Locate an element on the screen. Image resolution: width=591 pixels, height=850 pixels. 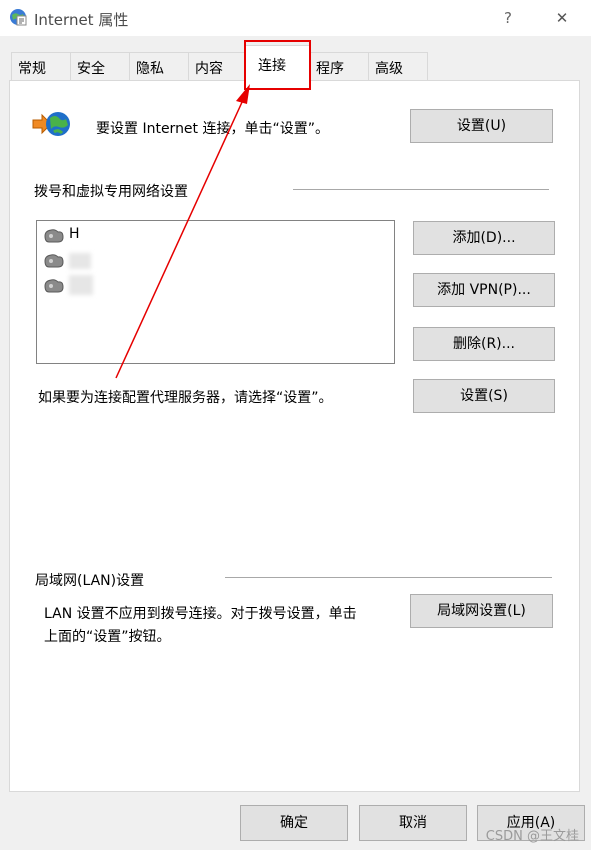
connection-settings-button: 设置(S) is located at coordinates (484, 396).